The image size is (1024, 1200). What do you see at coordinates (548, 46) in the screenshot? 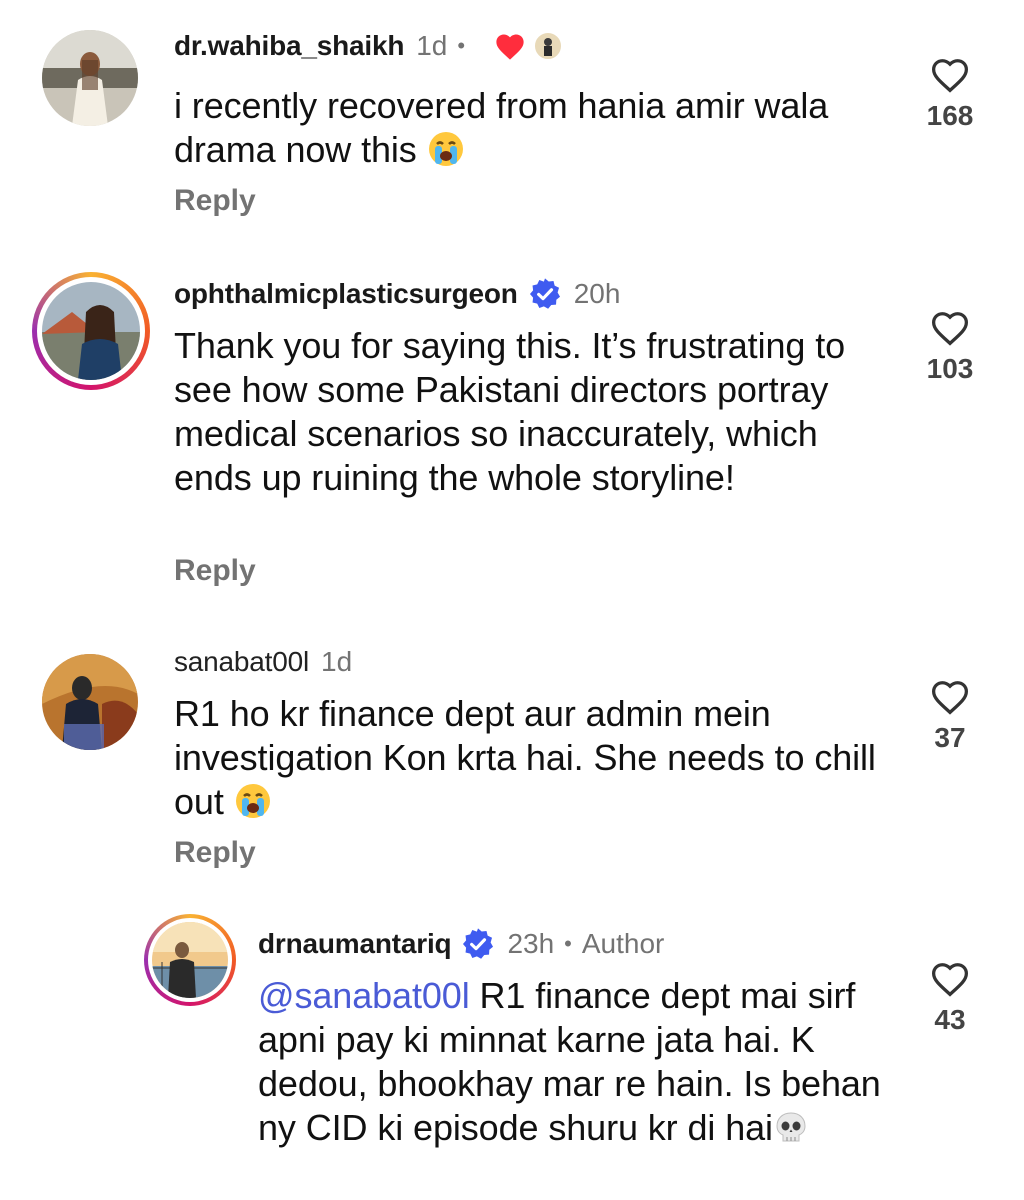
I see `author-mini-avatar` at bounding box center [548, 46].